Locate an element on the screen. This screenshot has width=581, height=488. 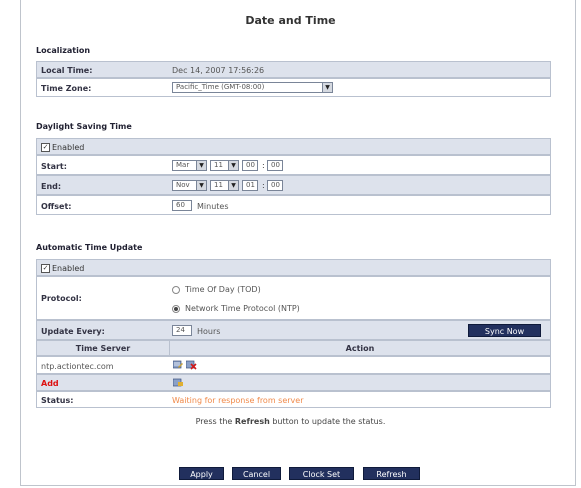
end-hour-input: 01 is located at coordinates (250, 185).